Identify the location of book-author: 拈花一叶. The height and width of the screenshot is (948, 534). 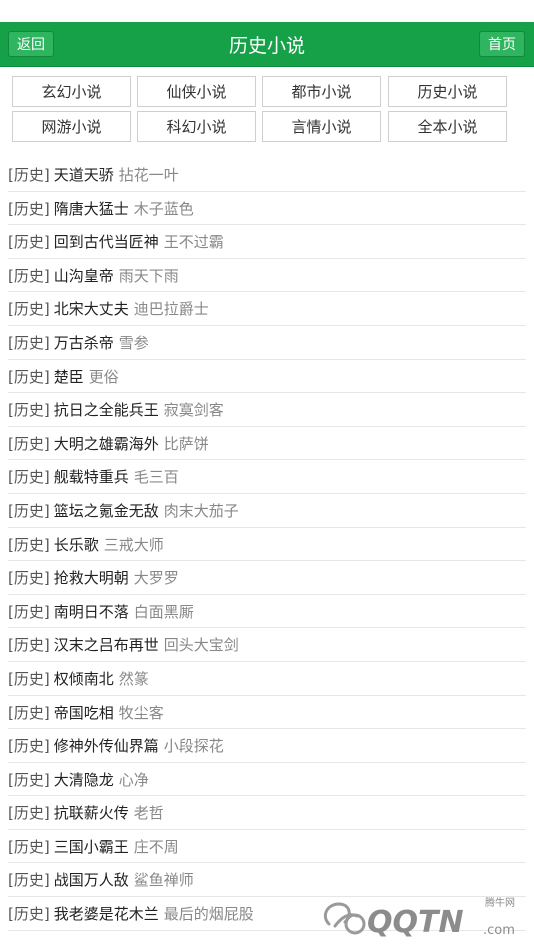
(148, 175).